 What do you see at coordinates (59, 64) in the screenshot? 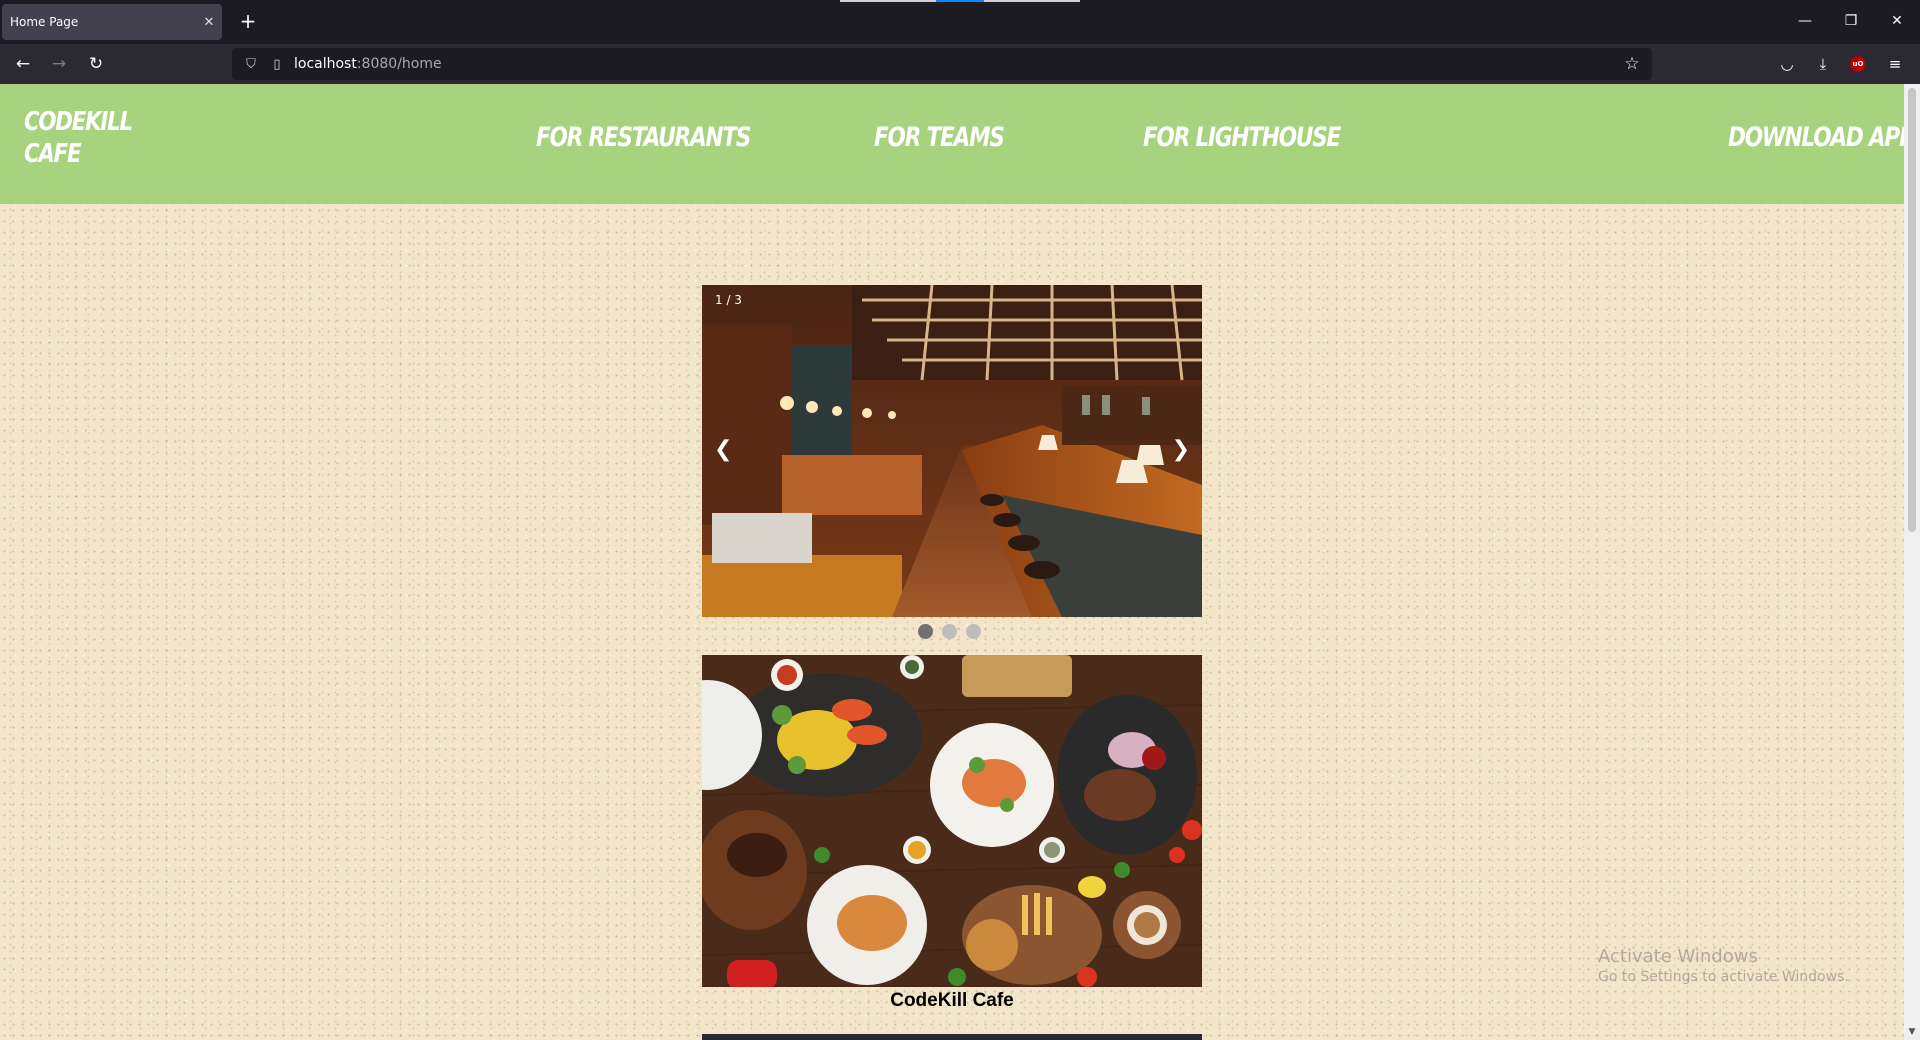
I see `forward-arrow-icon: →` at bounding box center [59, 64].